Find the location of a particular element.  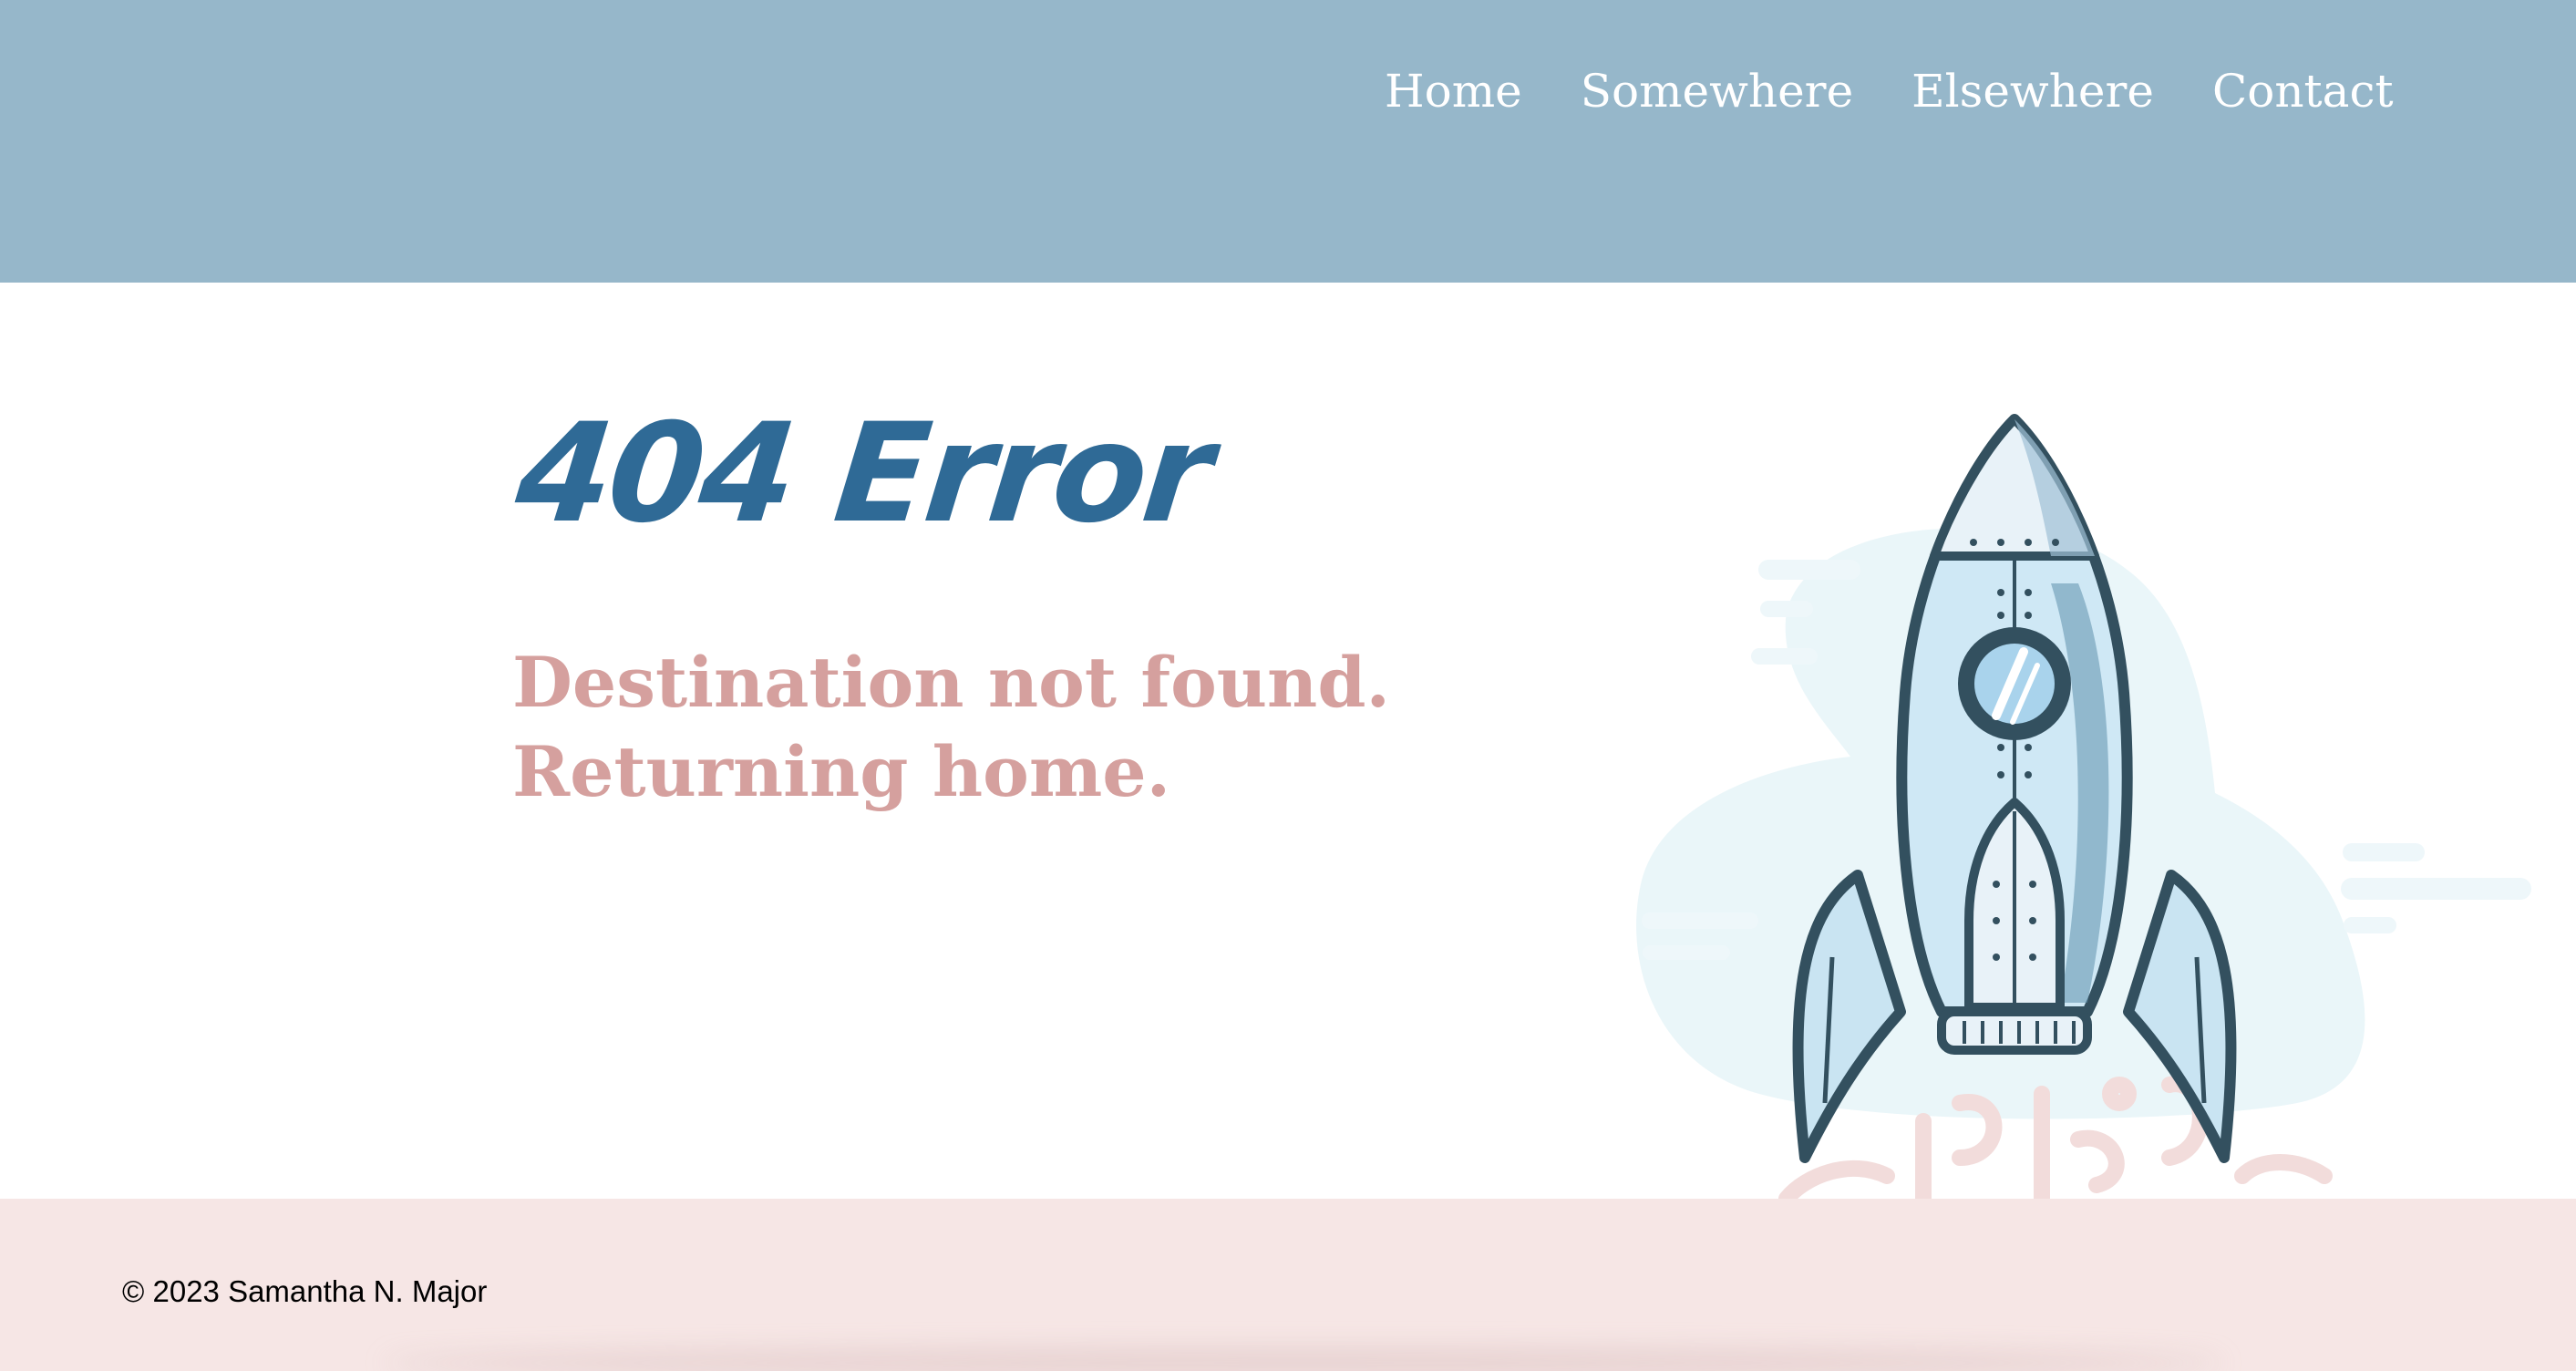

nav-link-home: Home is located at coordinates (1453, 91).